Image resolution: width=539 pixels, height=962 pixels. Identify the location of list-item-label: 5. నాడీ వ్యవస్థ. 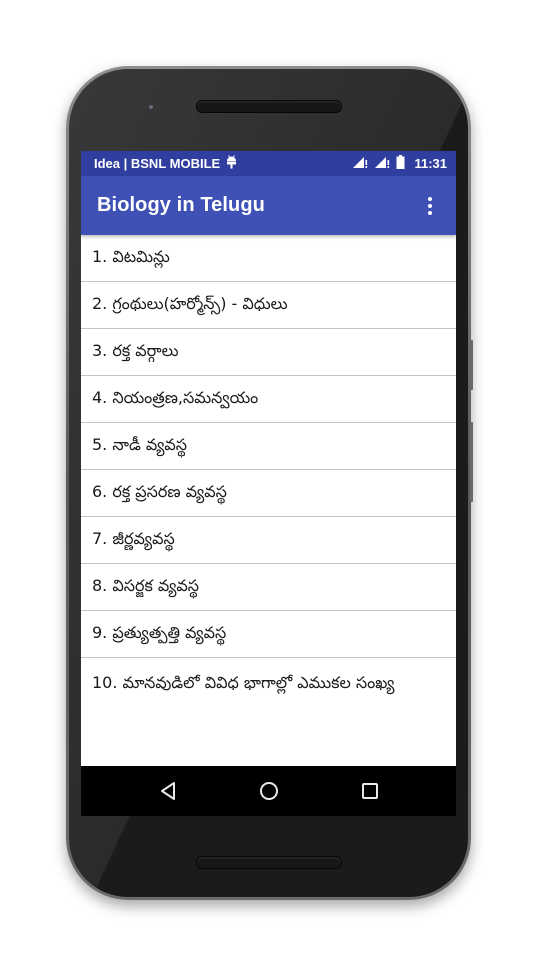
(140, 444).